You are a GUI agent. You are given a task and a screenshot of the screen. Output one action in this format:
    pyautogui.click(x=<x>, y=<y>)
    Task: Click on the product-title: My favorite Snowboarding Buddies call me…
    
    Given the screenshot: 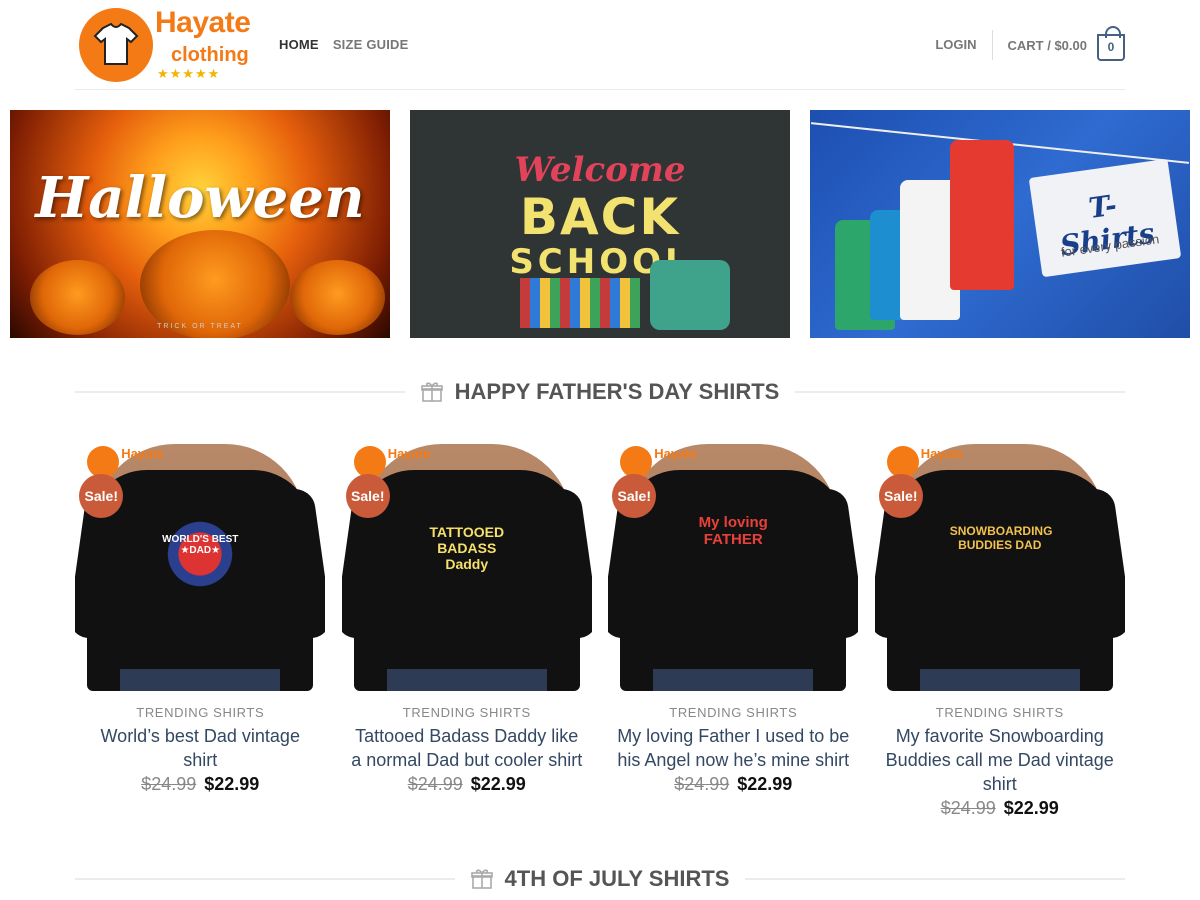 What is the action you would take?
    pyautogui.click(x=1000, y=760)
    